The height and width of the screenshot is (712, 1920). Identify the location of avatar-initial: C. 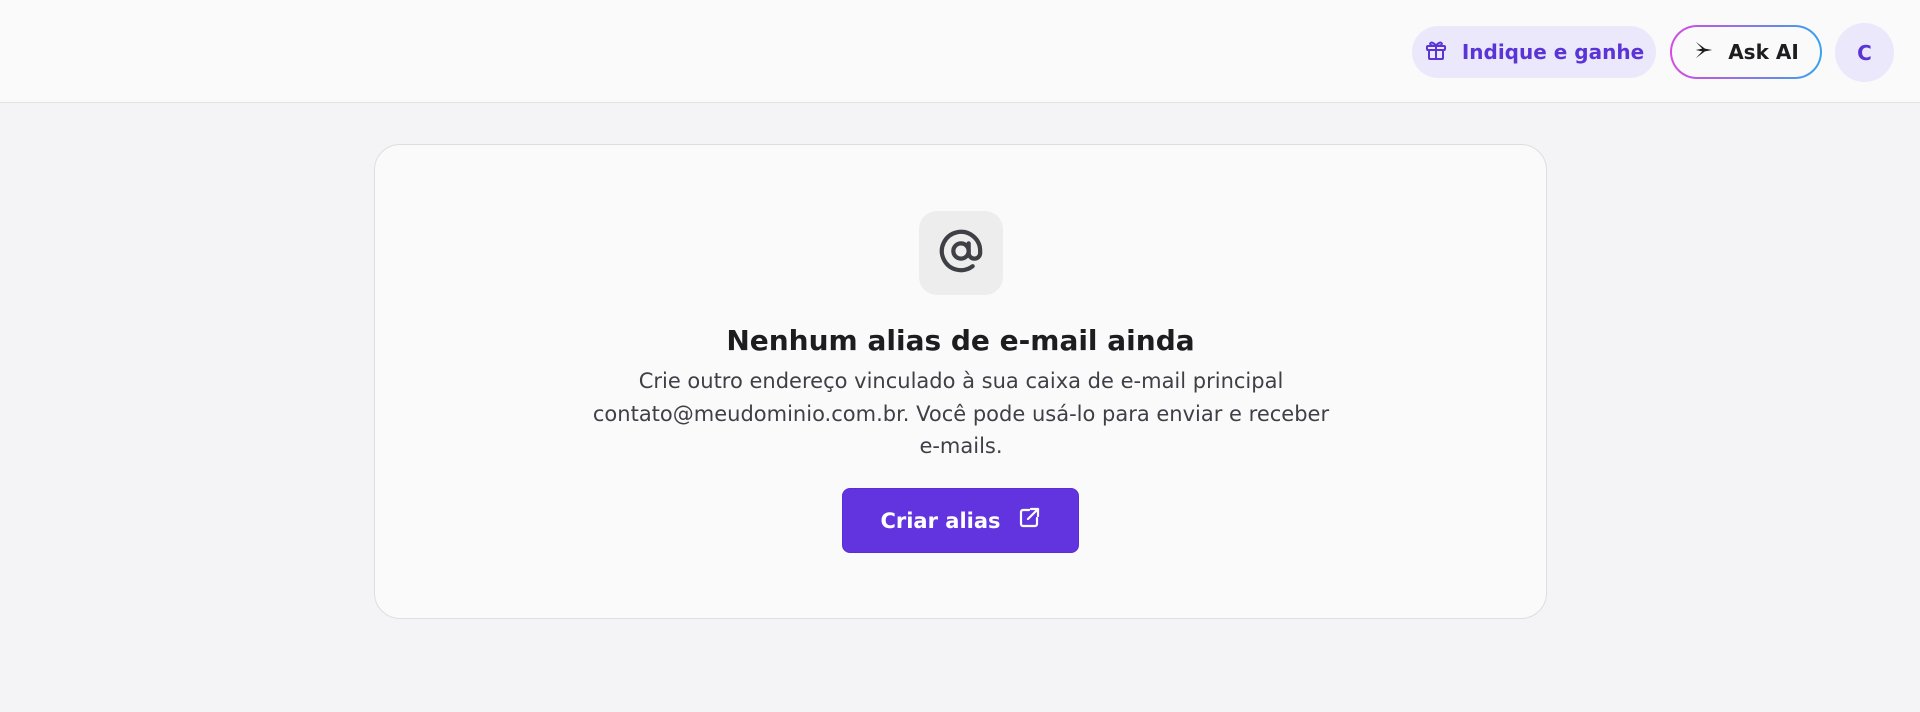
(1864, 52).